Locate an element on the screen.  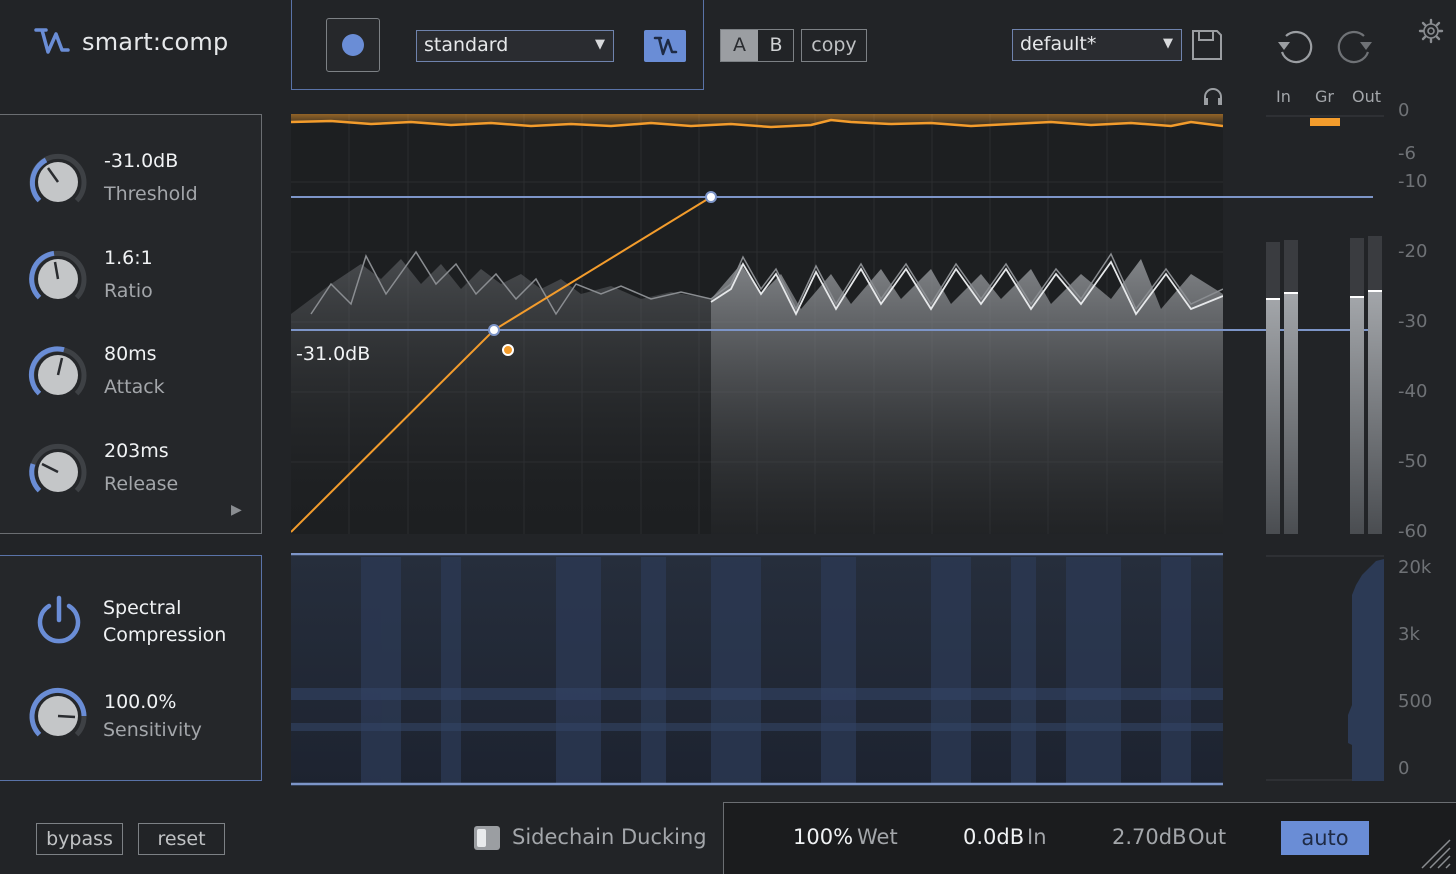
threshold-value: -31.0dB is located at coordinates (141, 161).